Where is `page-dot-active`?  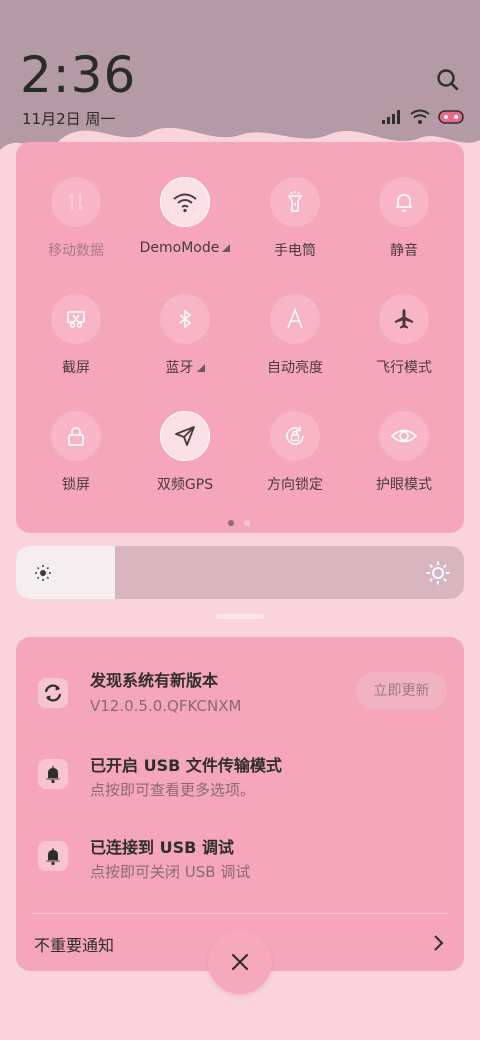 page-dot-active is located at coordinates (231, 523).